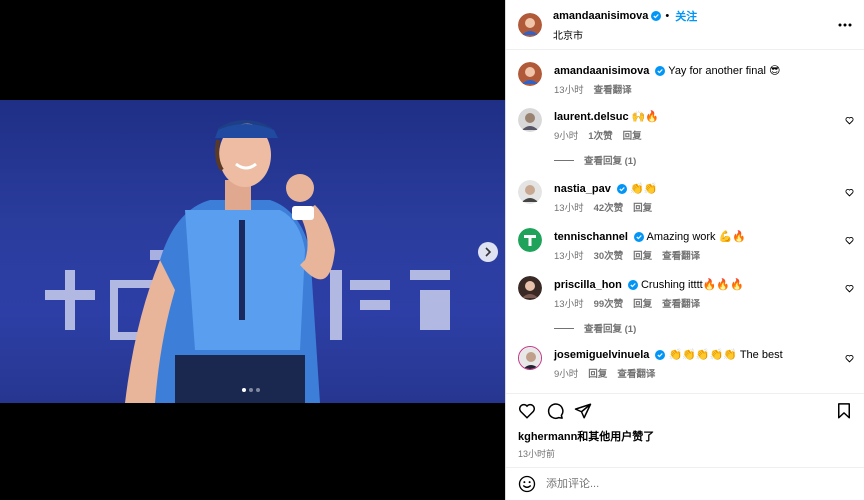  What do you see at coordinates (645, 117) in the screenshot?
I see `comment-text: 🙌🔥` at bounding box center [645, 117].